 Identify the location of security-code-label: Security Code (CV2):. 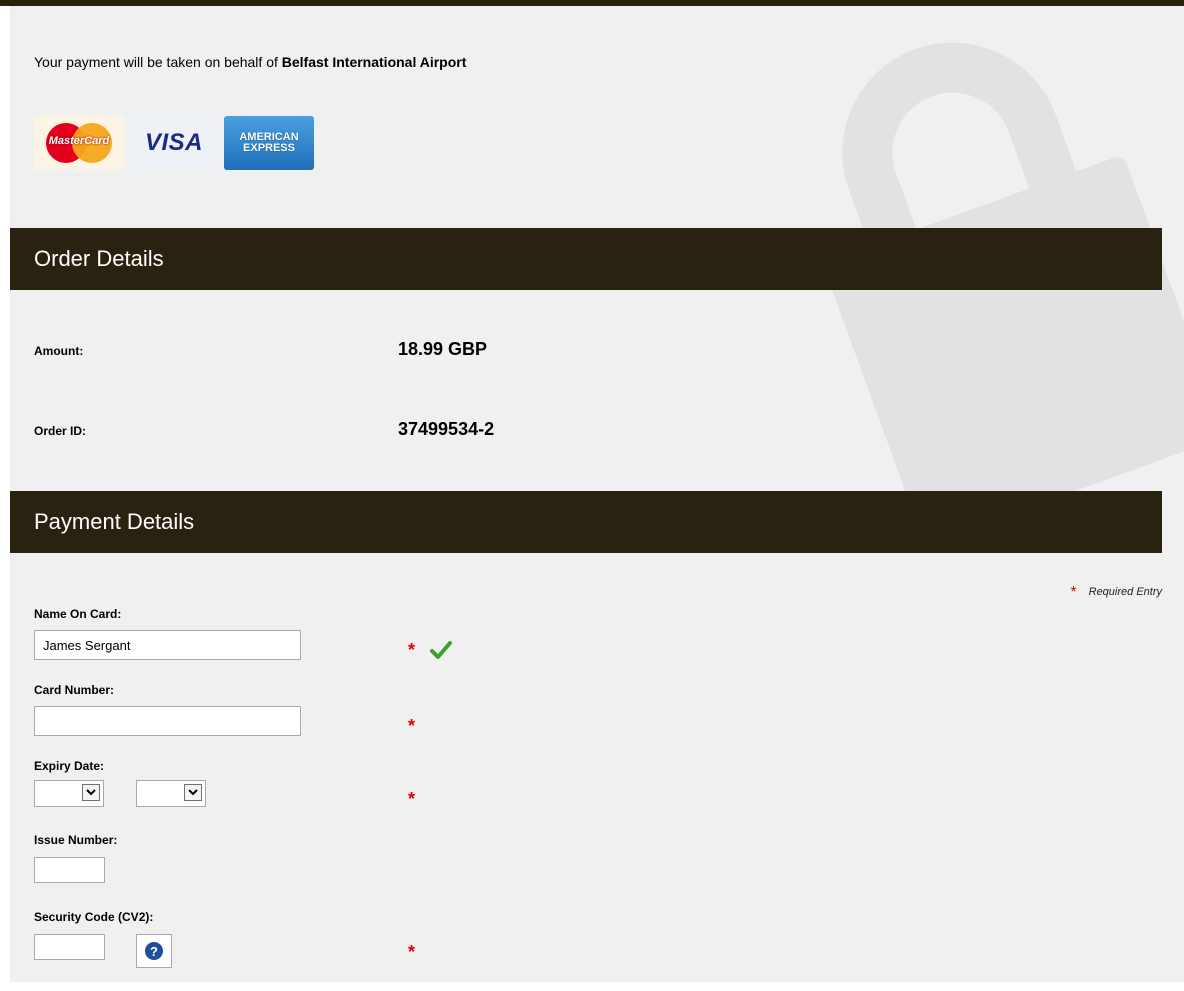
(94, 917).